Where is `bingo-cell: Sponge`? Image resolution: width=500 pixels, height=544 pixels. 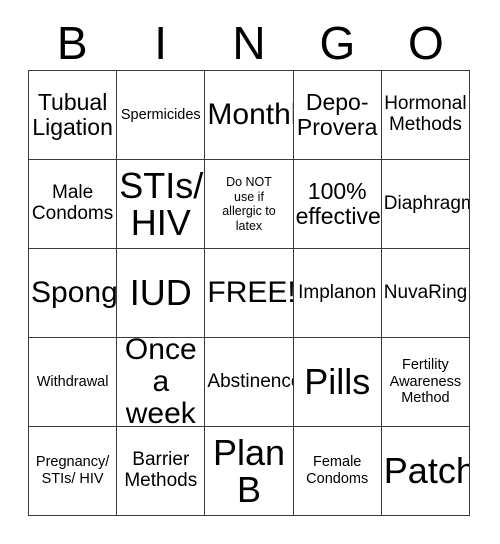 bingo-cell: Sponge is located at coordinates (73, 293).